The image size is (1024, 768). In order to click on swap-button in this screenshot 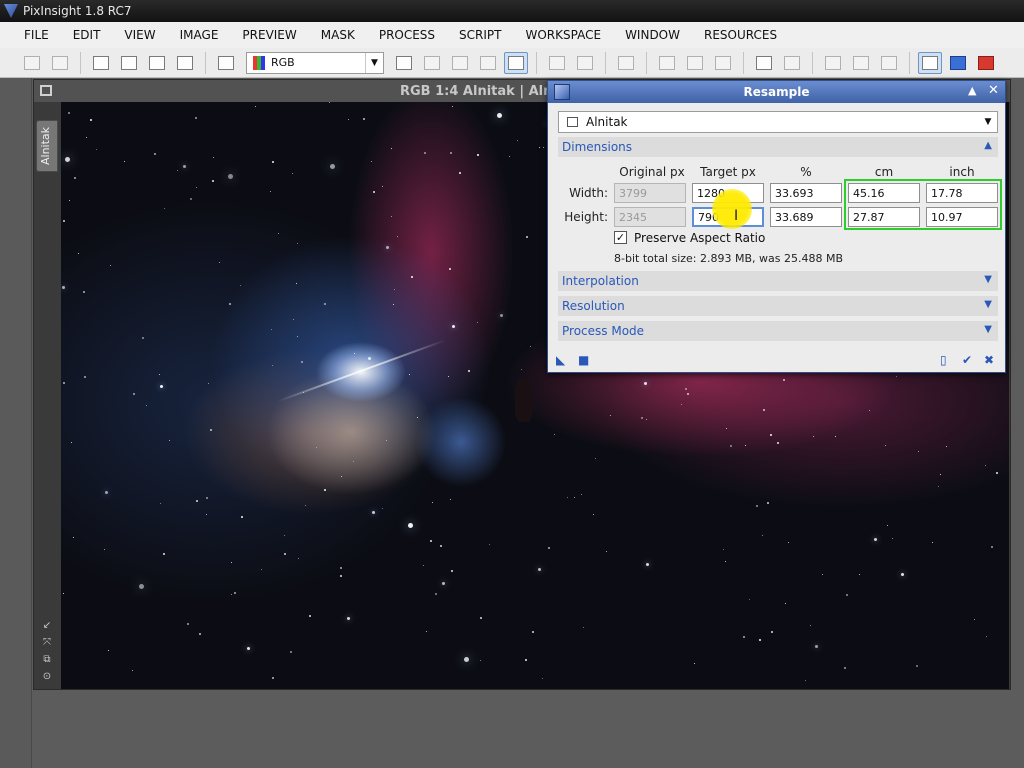, I will do `click(958, 63)`.